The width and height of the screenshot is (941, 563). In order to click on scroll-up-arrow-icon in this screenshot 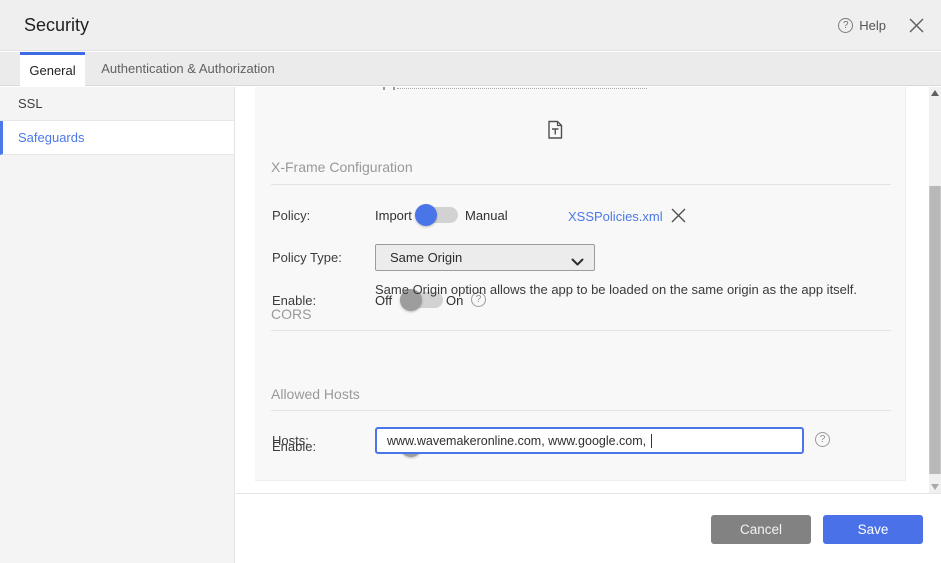, I will do `click(935, 93)`.